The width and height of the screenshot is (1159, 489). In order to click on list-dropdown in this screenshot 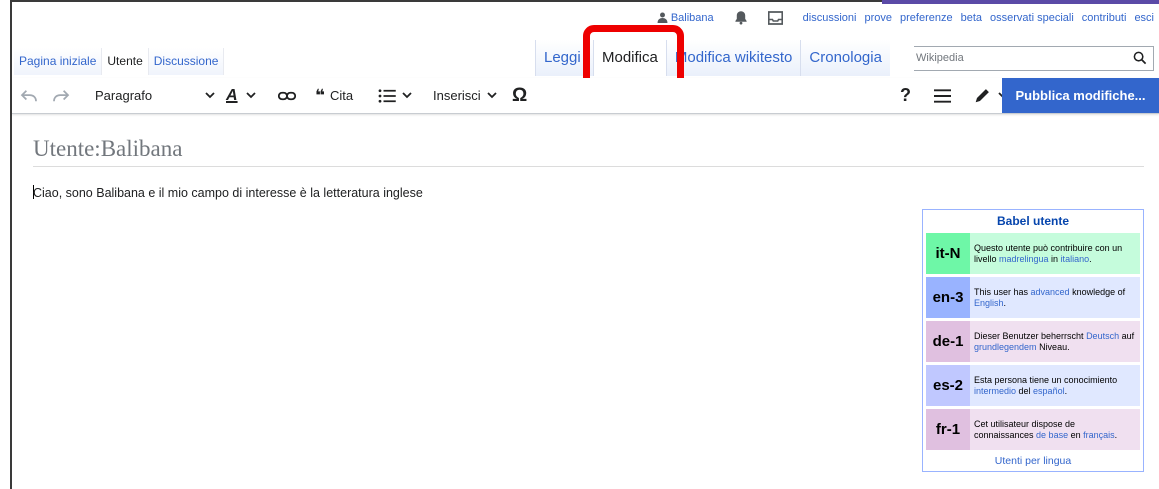, I will do `click(395, 95)`.